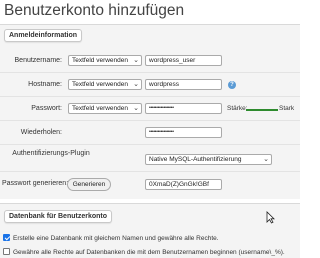 The height and width of the screenshot is (258, 320). What do you see at coordinates (270, 217) in the screenshot?
I see `mouse-cursor-icon` at bounding box center [270, 217].